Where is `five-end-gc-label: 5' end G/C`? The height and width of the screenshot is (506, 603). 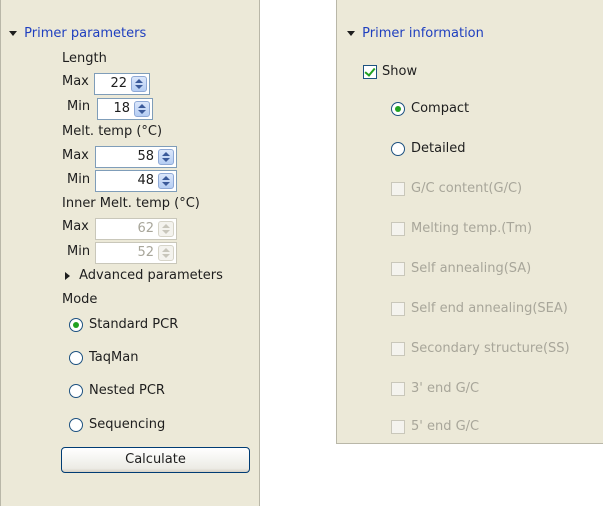 five-end-gc-label: 5' end G/C is located at coordinates (445, 426).